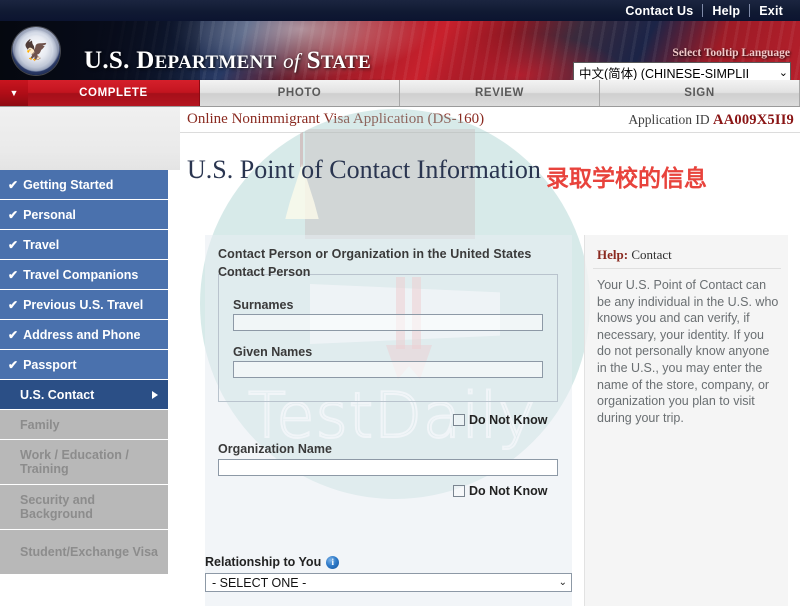  I want to click on chinese-annotation: 录取学校的信息, so click(626, 179).